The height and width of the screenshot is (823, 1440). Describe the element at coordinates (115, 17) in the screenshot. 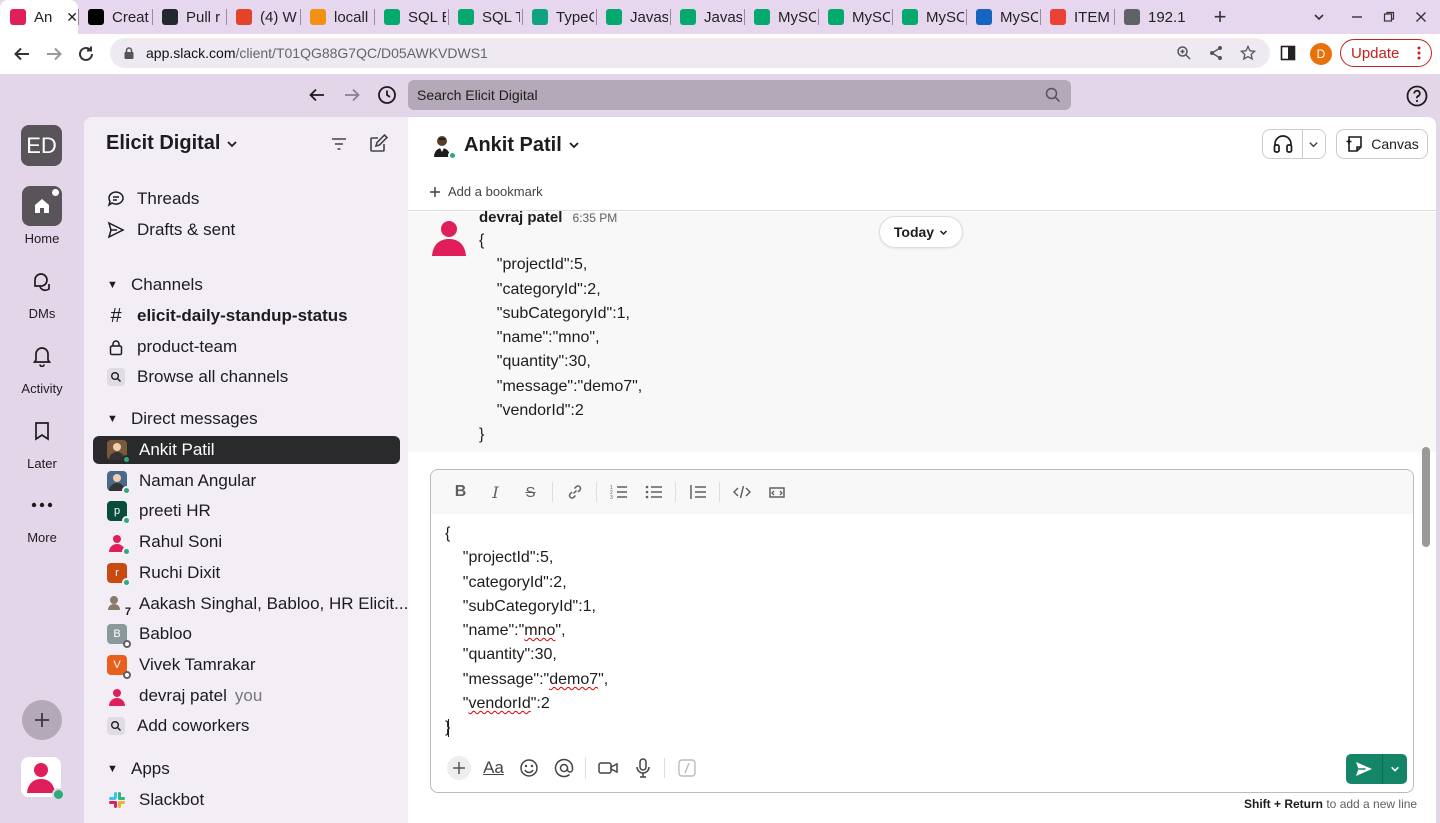

I see `browser-tab: Creat` at that location.